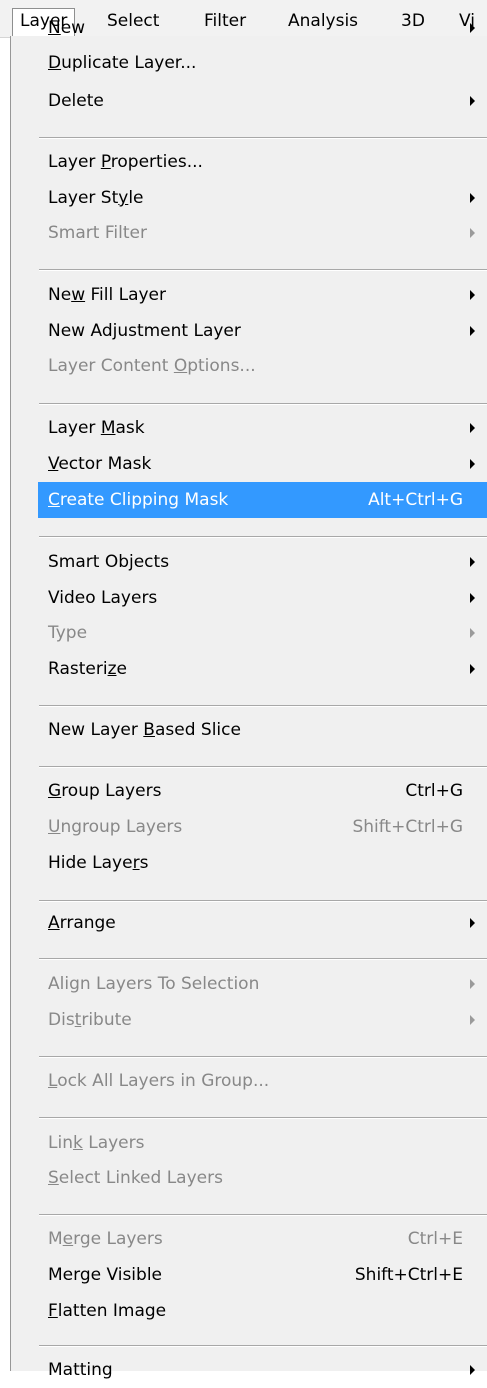 The height and width of the screenshot is (1388, 487). Describe the element at coordinates (261, 633) in the screenshot. I see `menu-item-type: Type` at that location.